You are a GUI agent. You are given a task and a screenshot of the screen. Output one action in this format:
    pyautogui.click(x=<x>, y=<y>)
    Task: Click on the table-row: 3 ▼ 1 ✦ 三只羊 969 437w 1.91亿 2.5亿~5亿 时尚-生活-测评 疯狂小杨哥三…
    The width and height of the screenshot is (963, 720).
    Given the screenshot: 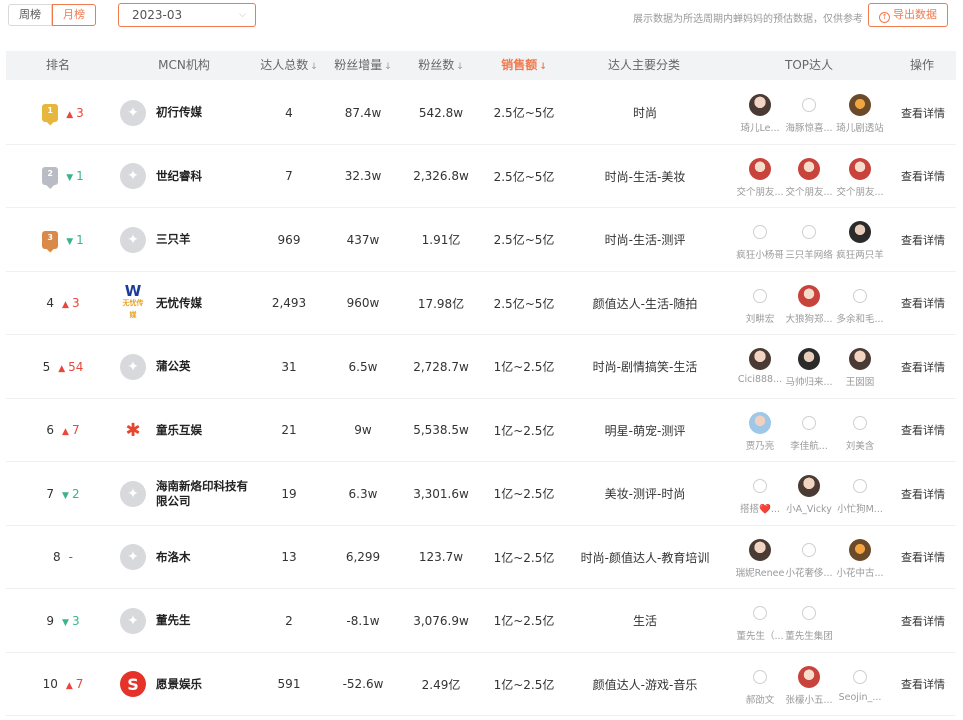 What is the action you would take?
    pyautogui.click(x=481, y=240)
    